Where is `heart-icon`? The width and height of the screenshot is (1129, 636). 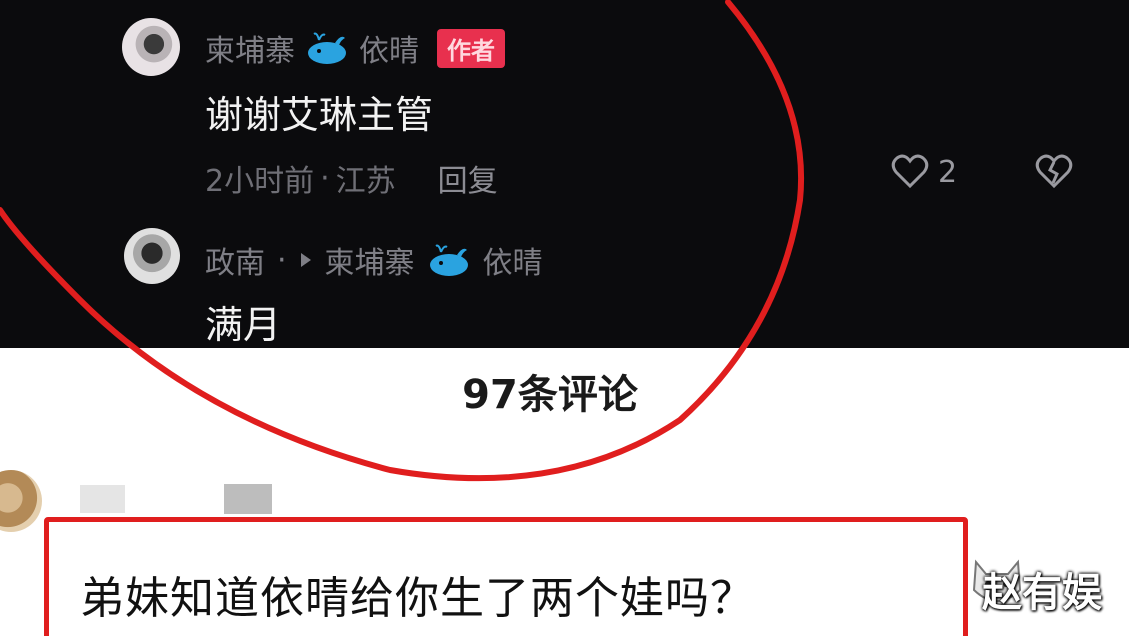
heart-icon is located at coordinates (910, 171).